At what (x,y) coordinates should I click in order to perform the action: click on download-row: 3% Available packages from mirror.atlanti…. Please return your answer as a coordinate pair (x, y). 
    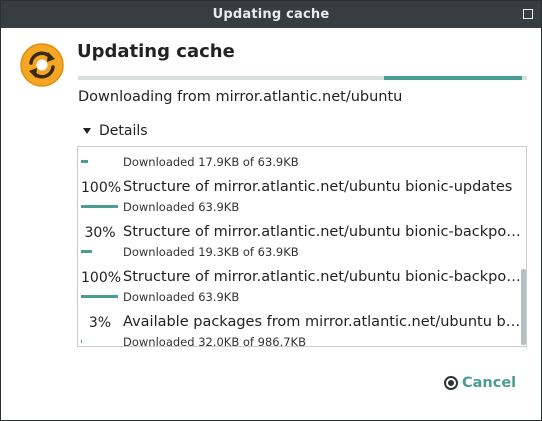
    Looking at the image, I should click on (300, 325).